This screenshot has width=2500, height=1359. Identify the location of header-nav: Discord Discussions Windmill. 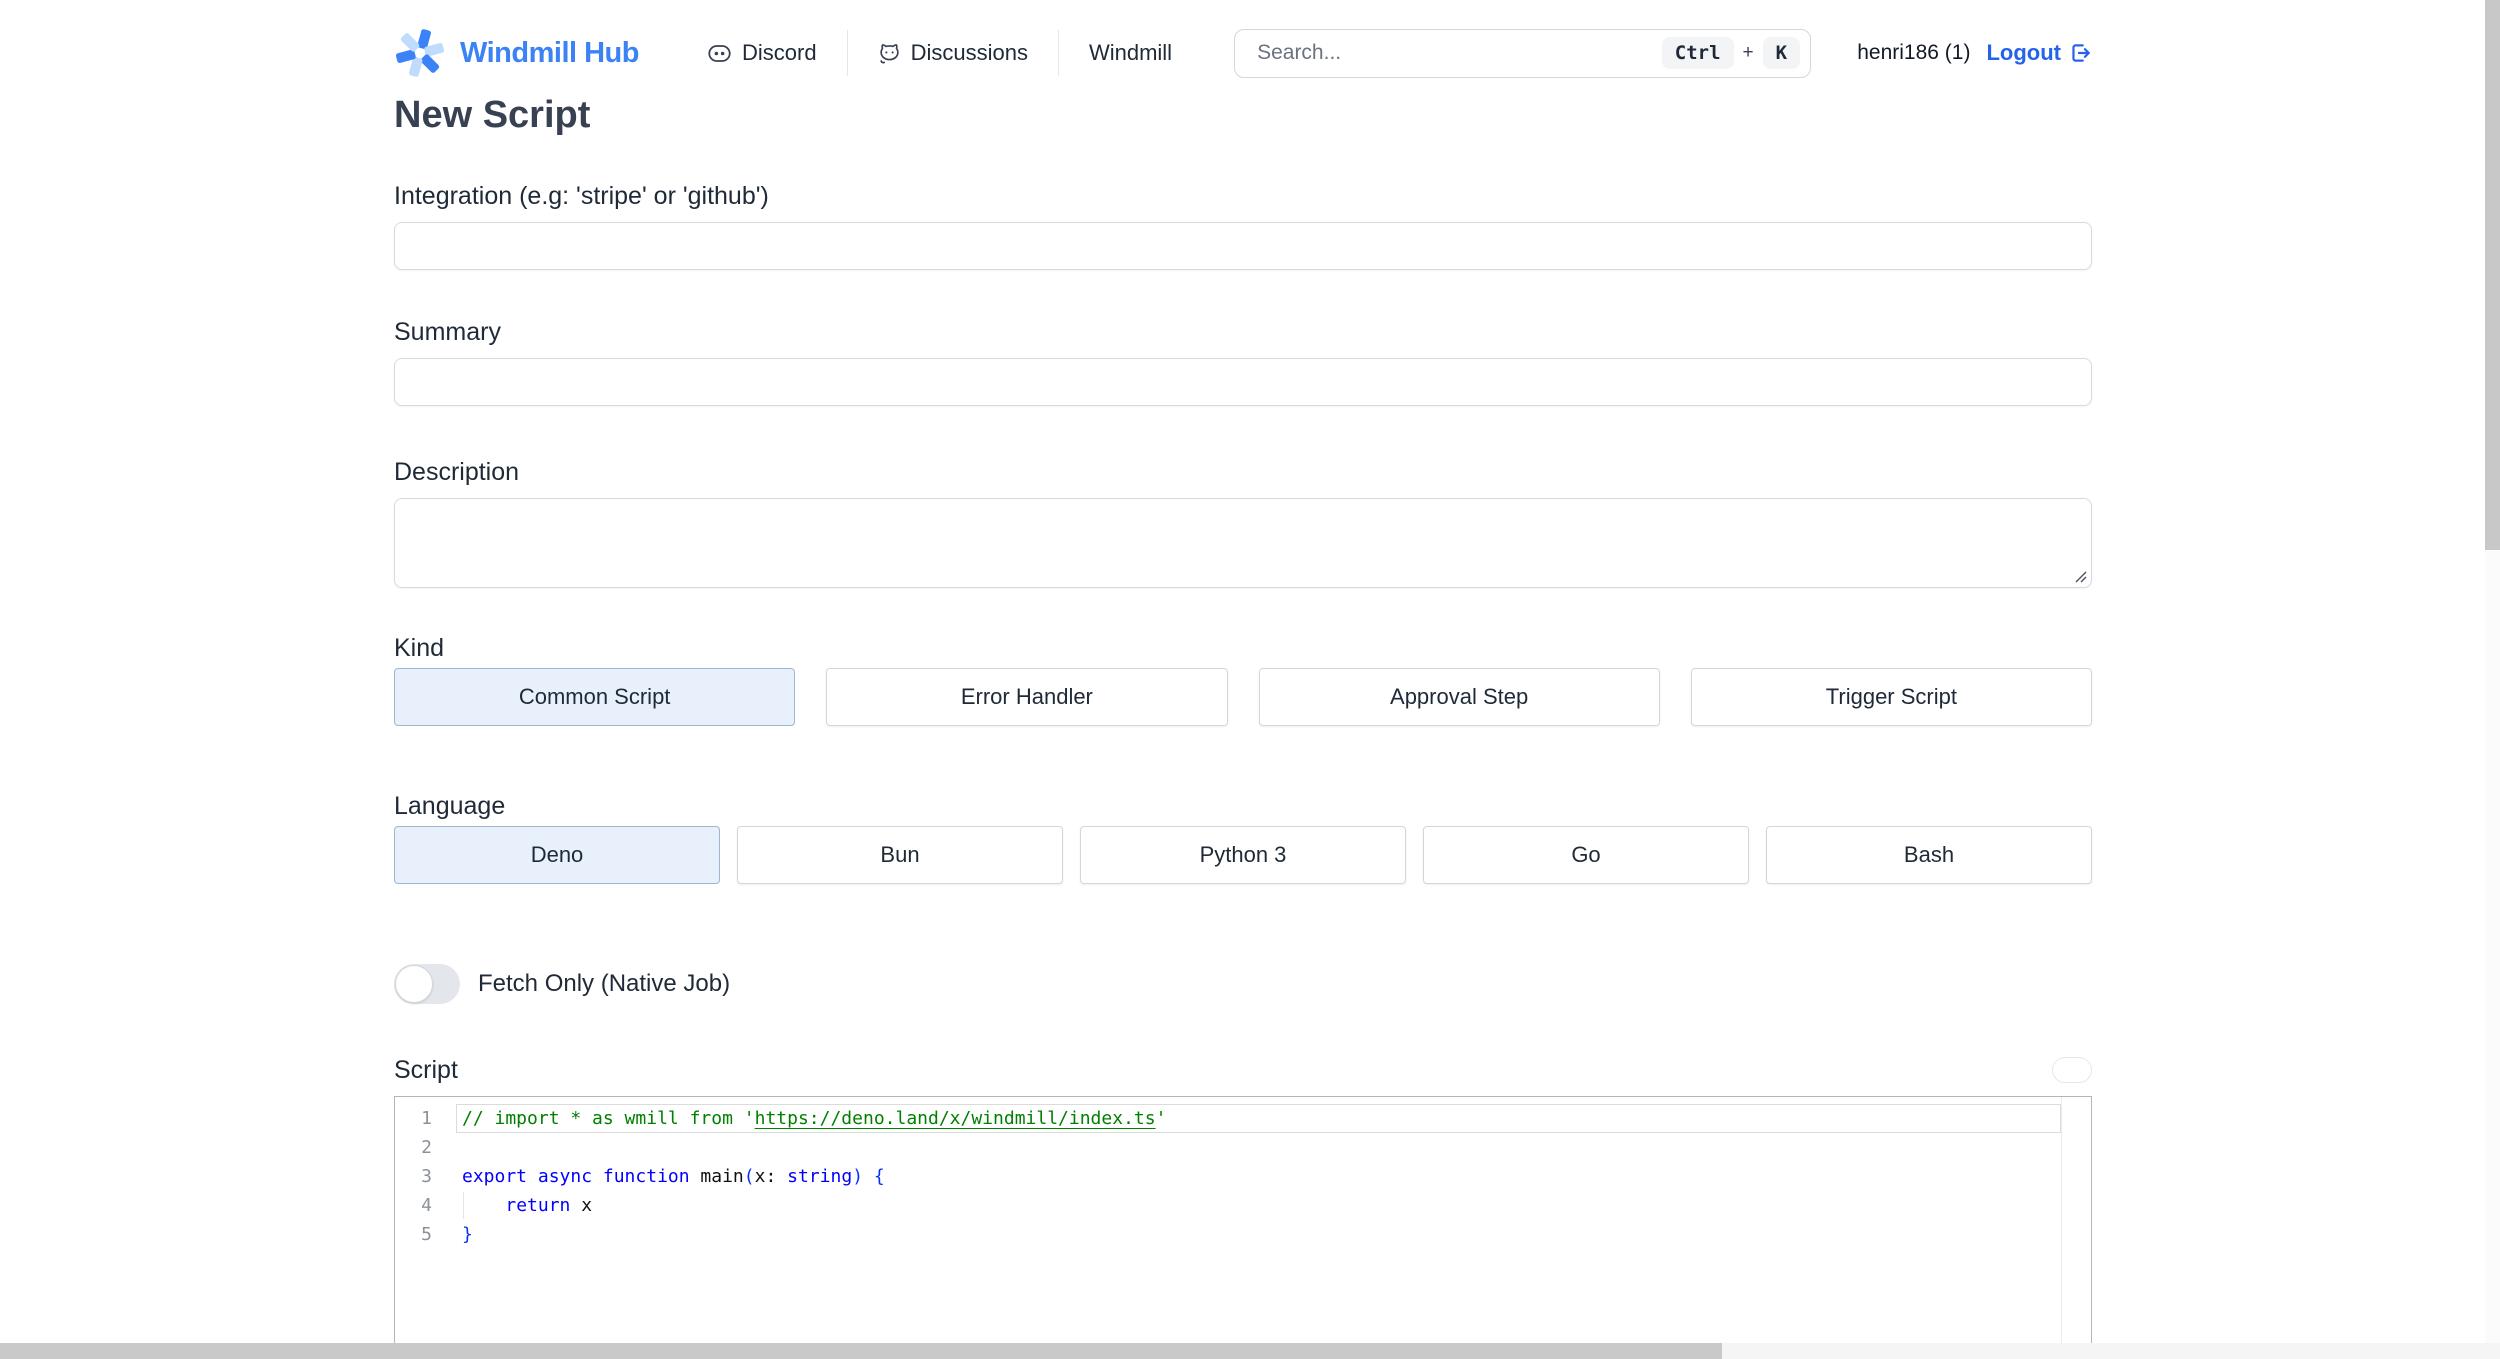
(939, 53).